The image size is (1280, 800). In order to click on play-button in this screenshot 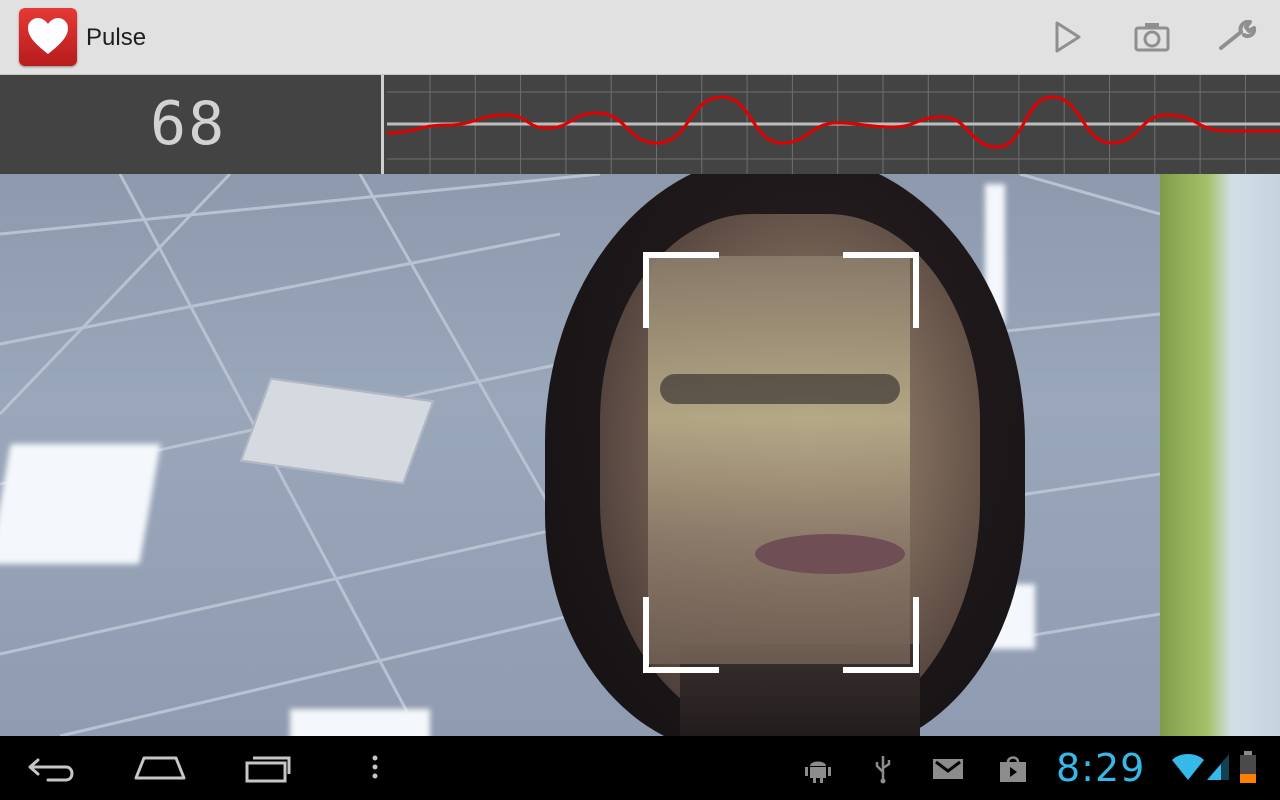, I will do `click(1068, 38)`.